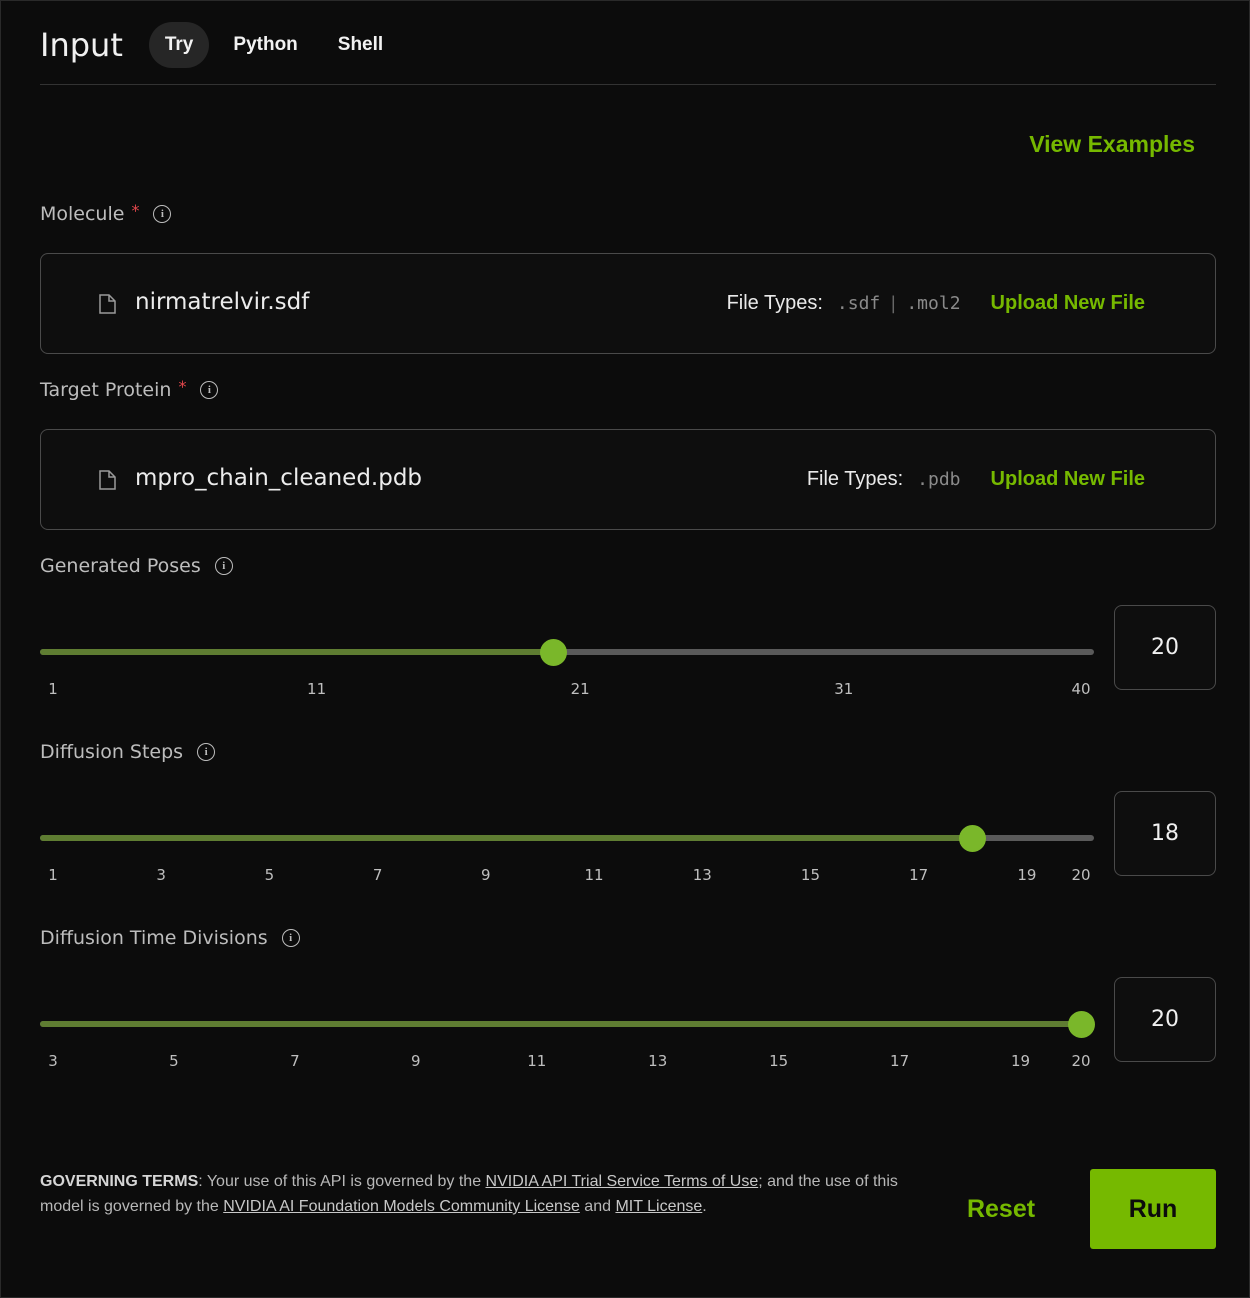 The width and height of the screenshot is (1250, 1298). What do you see at coordinates (622, 1181) in the screenshot?
I see `terms-of-use-link: NVIDIA API Trial Service Terms of Use` at bounding box center [622, 1181].